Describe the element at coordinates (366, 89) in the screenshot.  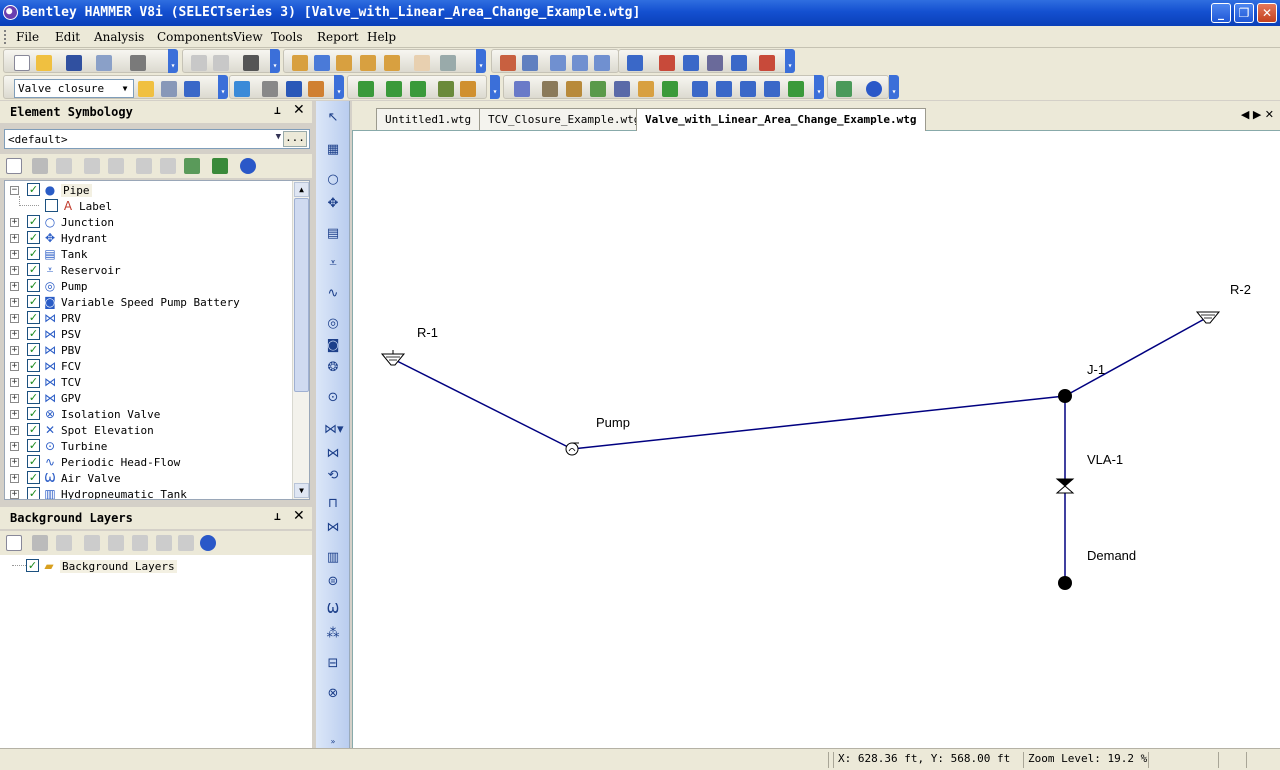
I see `check-icon` at that location.